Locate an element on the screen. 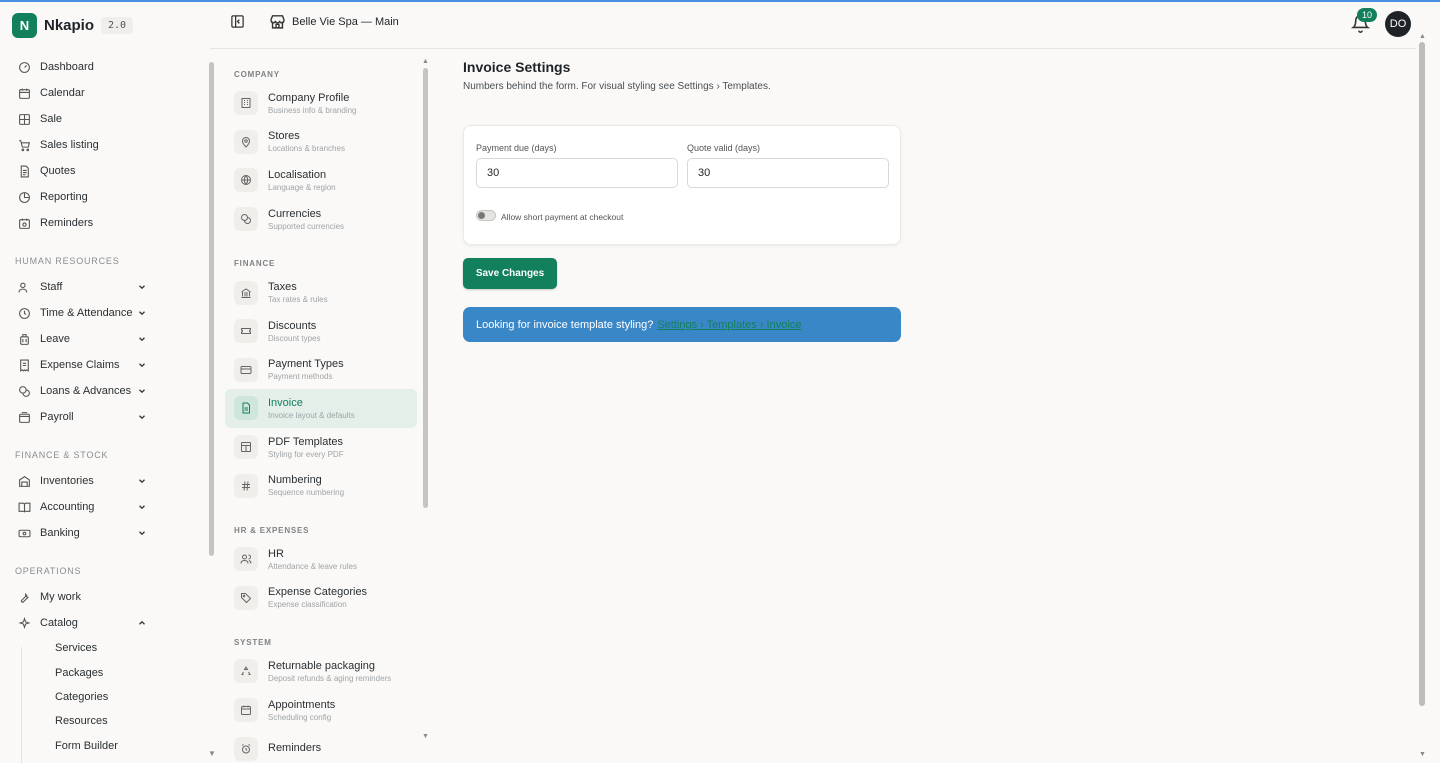 The height and width of the screenshot is (763, 1440). sidebar-scrollbar is located at coordinates (211, 309).